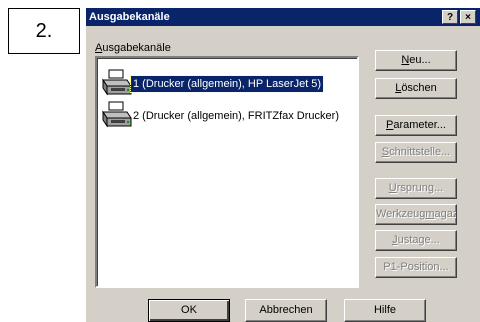 This screenshot has height=322, width=480. Describe the element at coordinates (468, 17) in the screenshot. I see `close-icon: ×` at that location.